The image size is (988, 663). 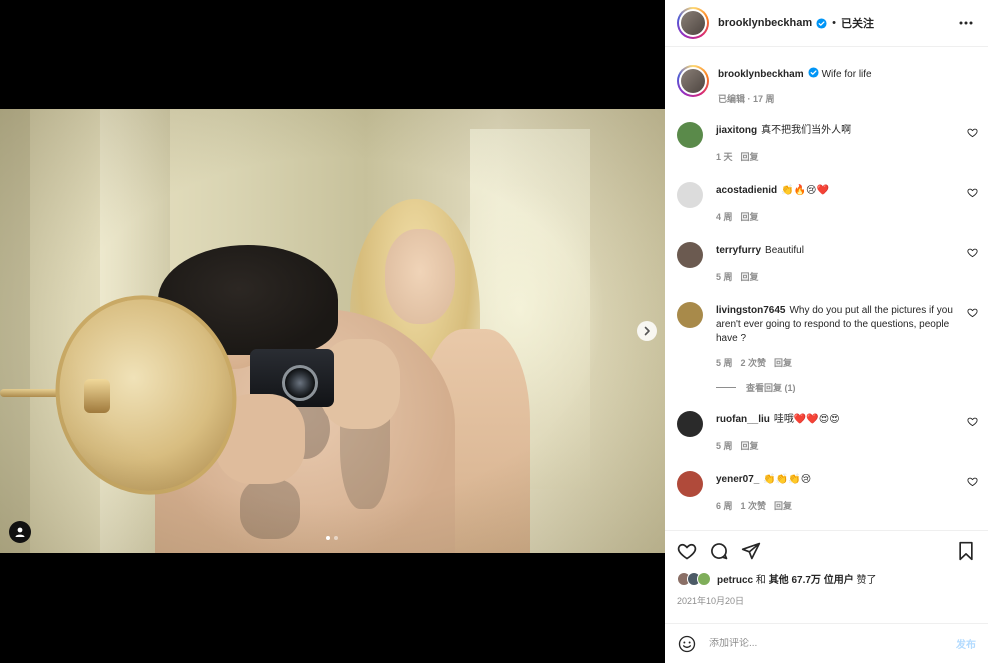 I want to click on comment-input, so click(x=832, y=643).